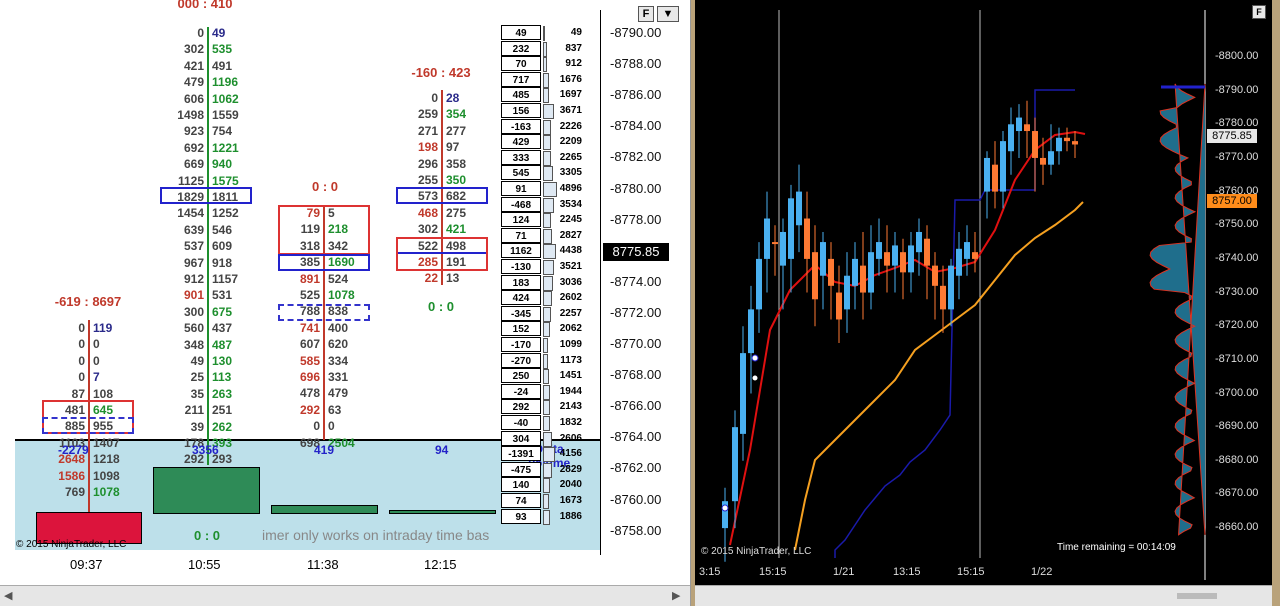 This screenshot has height=606, width=1280. I want to click on ladder-volume-cell: 70, so click(521, 64).